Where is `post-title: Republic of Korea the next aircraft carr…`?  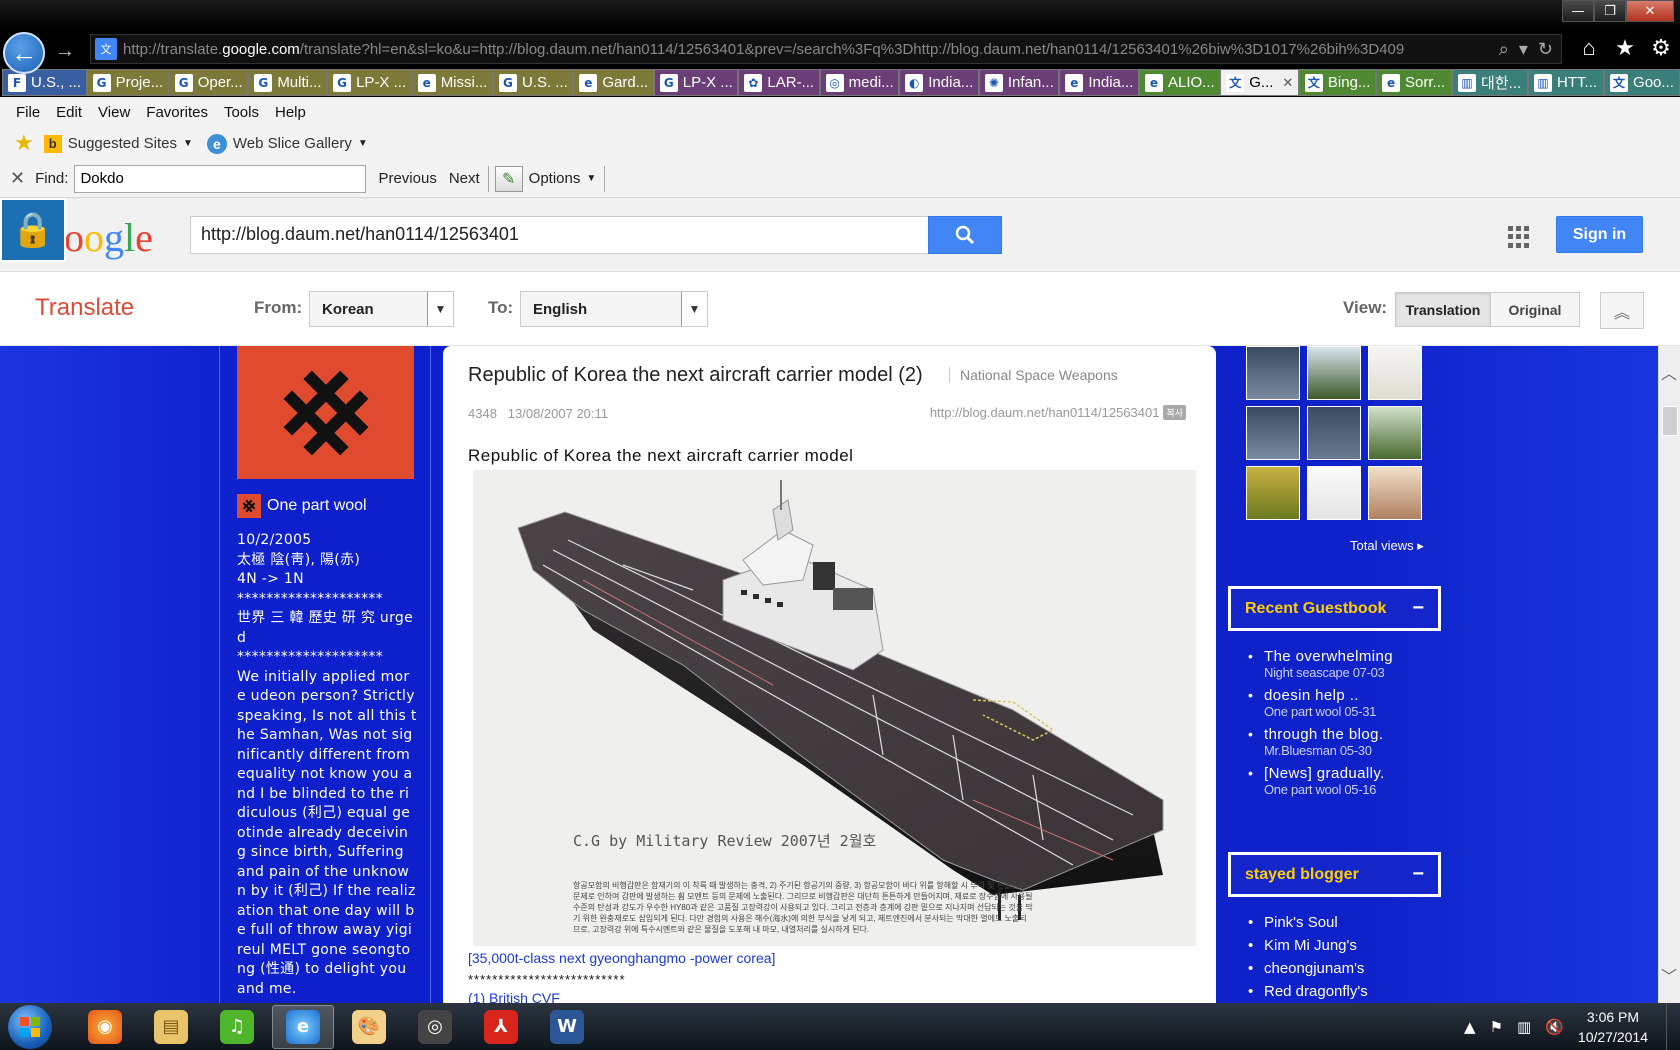
post-title: Republic of Korea the next aircraft carr… is located at coordinates (695, 375).